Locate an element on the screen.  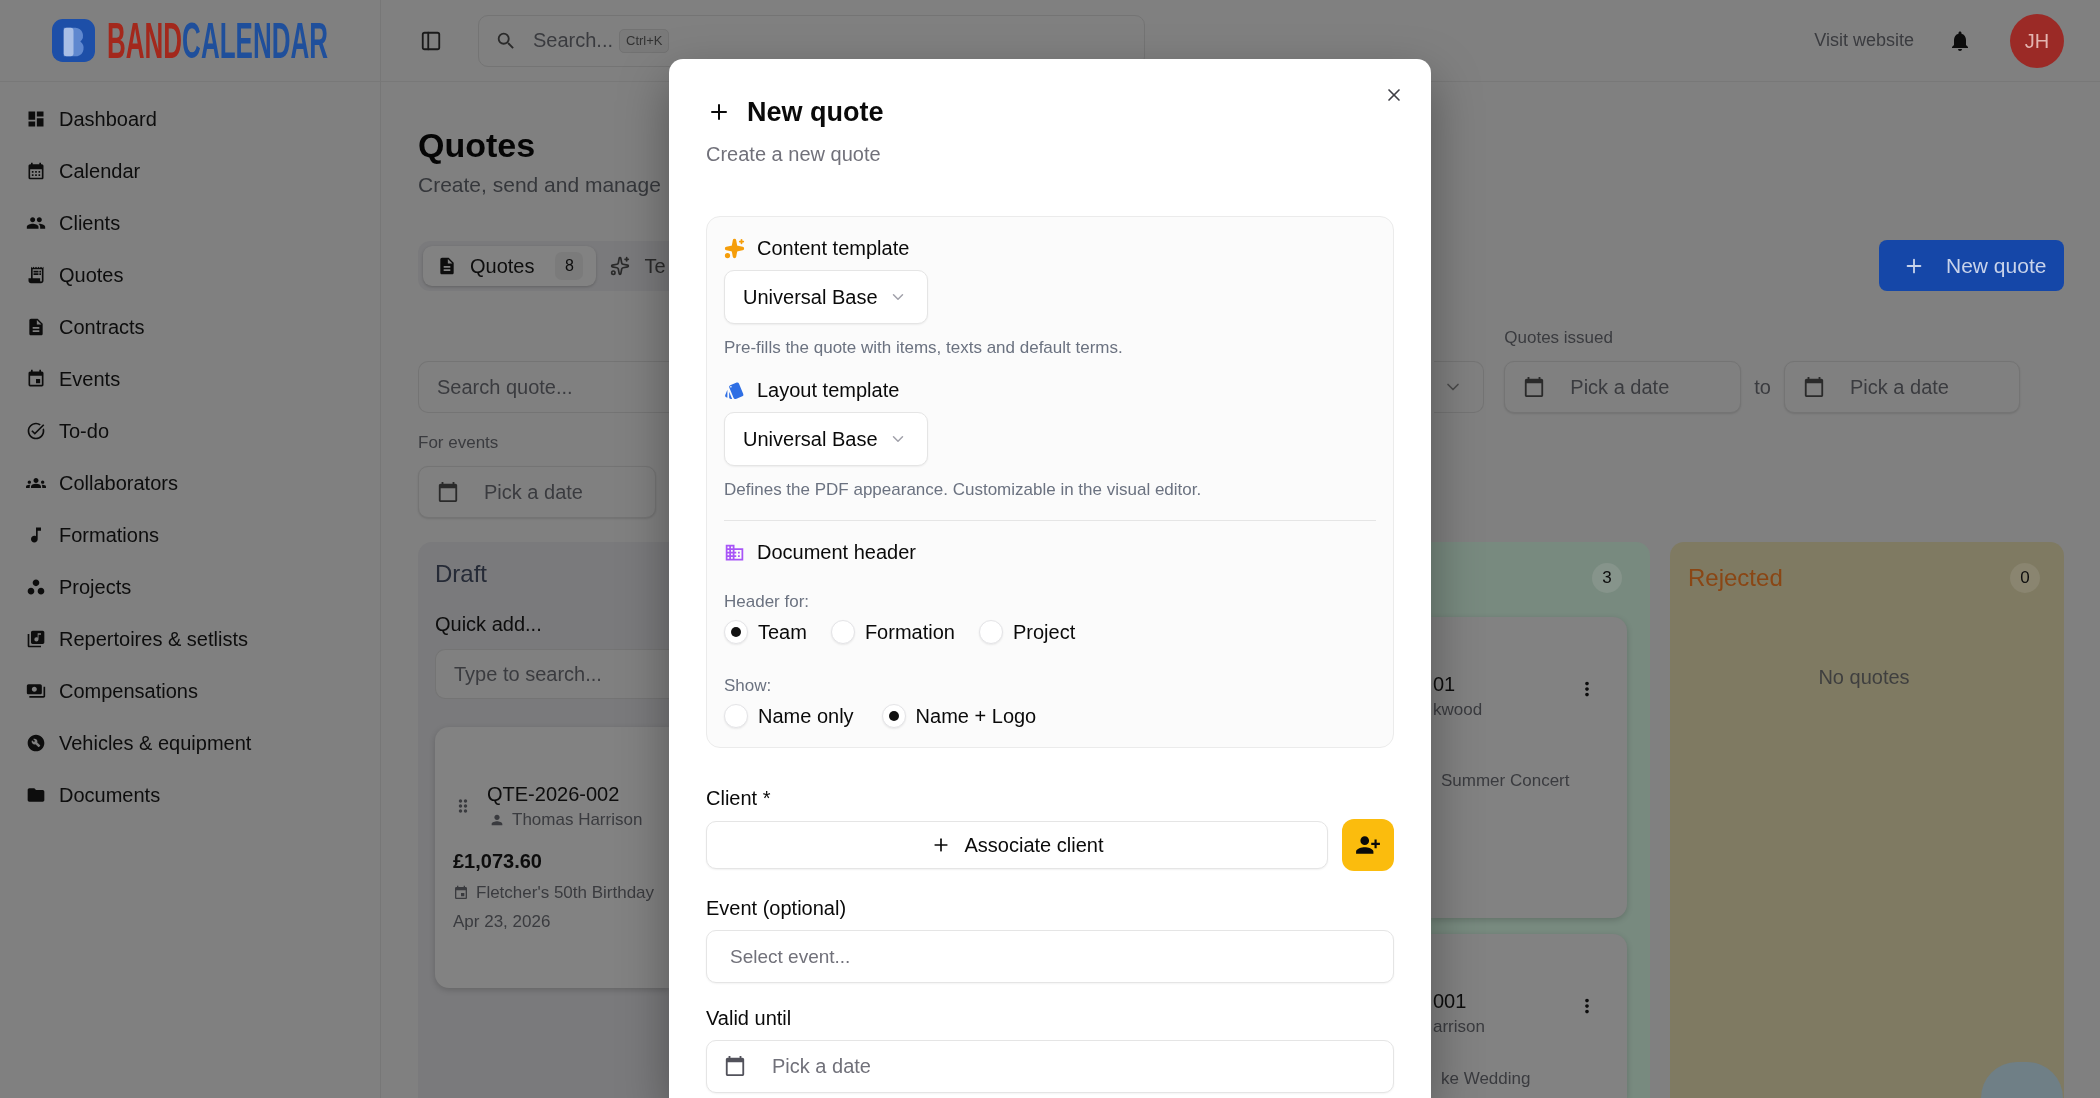
field-label: Client * is located at coordinates (738, 798).